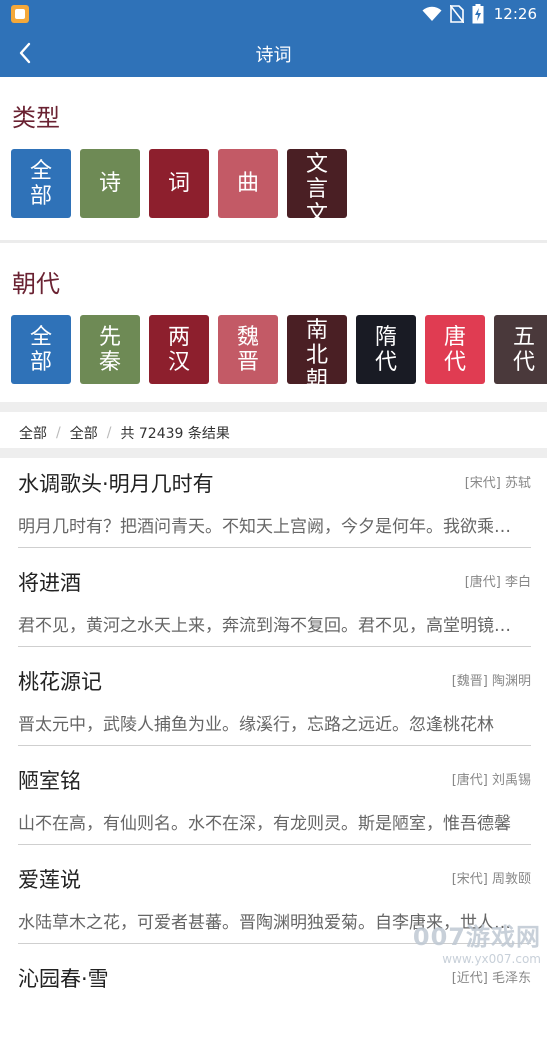  I want to click on status-icons: 12:26, so click(479, 14).